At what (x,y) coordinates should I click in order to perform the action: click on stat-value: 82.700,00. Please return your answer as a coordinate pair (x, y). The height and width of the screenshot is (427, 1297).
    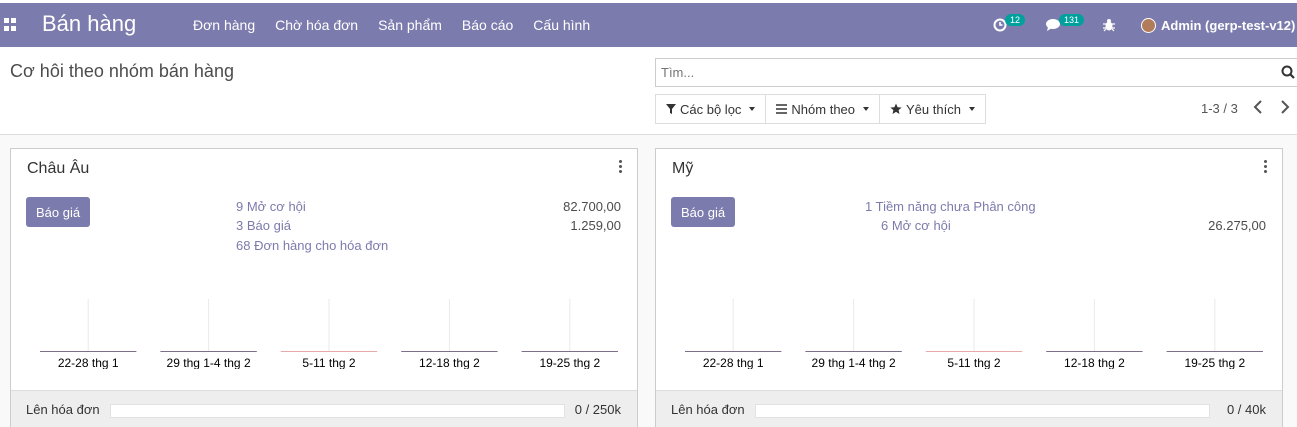
    Looking at the image, I should click on (592, 206).